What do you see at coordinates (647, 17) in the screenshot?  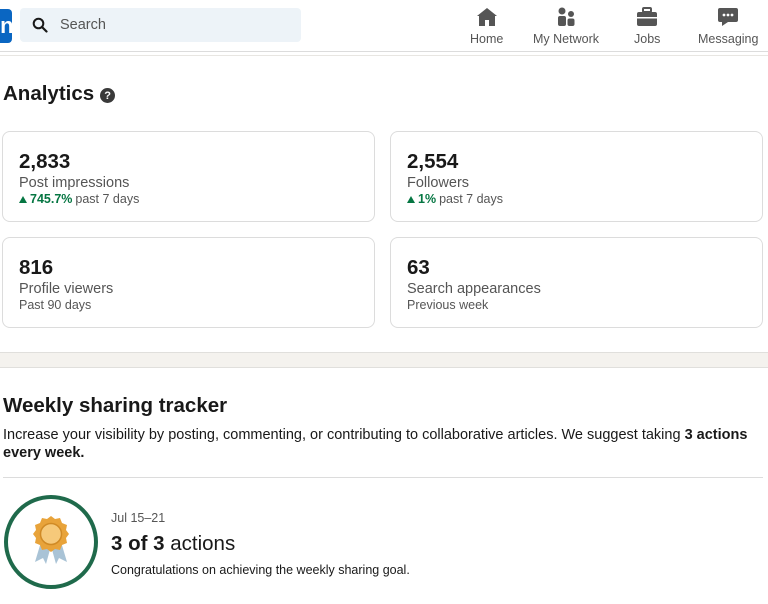 I see `briefcase-icon` at bounding box center [647, 17].